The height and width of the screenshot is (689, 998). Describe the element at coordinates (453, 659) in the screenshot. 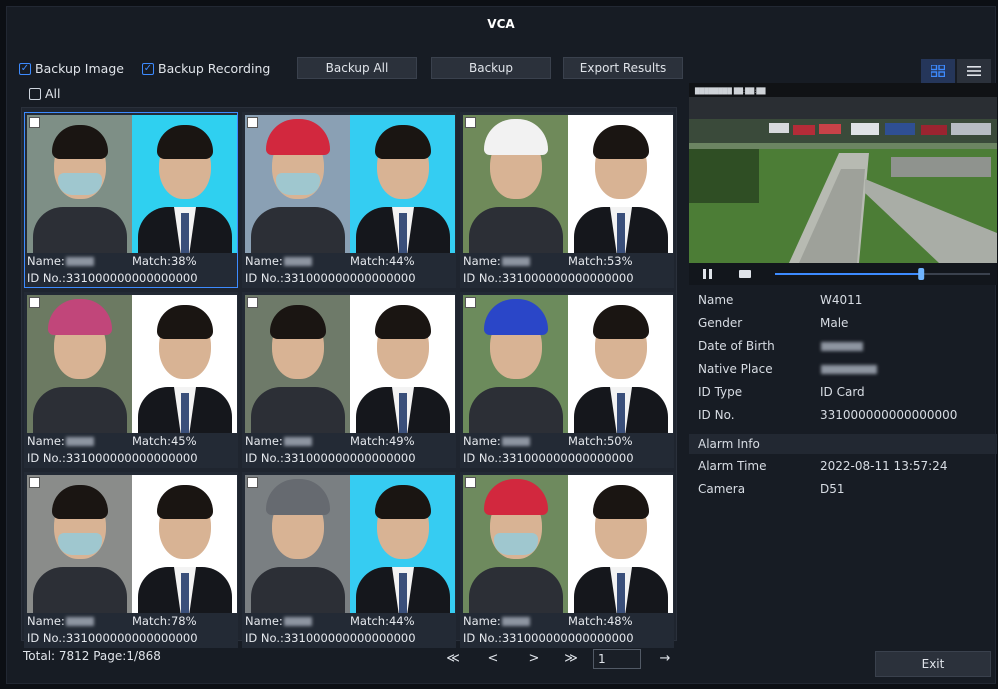

I see `first-page-button: ≪` at that location.